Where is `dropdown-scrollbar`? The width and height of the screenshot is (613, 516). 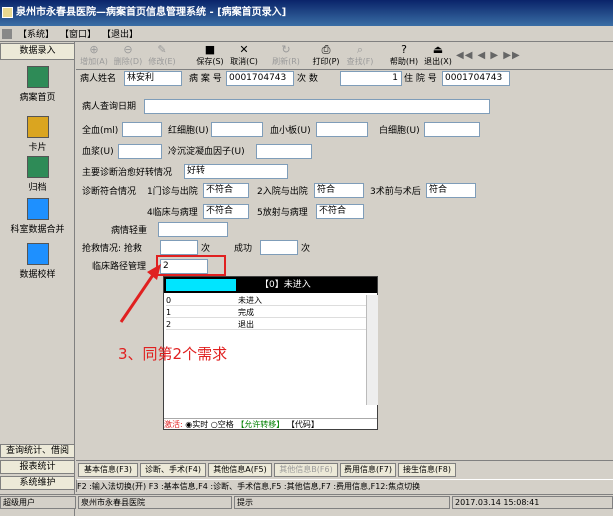
dropdown-scrollbar is located at coordinates (372, 350).